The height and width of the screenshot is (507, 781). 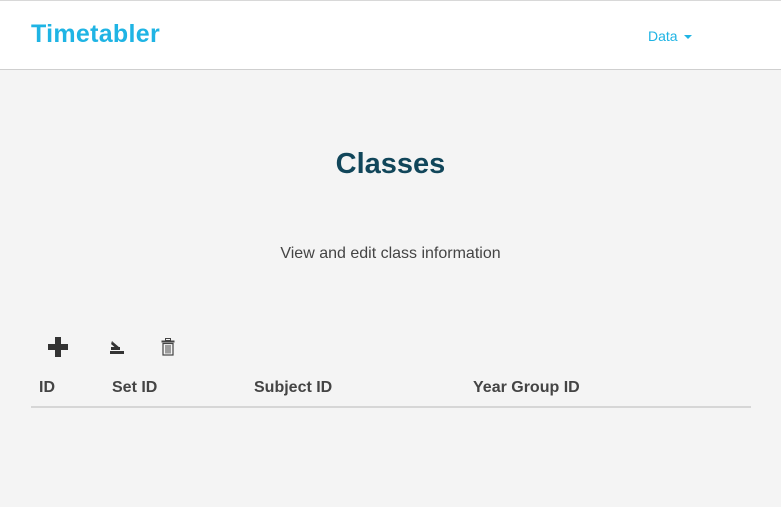 I want to click on edit-icon, so click(x=117, y=347).